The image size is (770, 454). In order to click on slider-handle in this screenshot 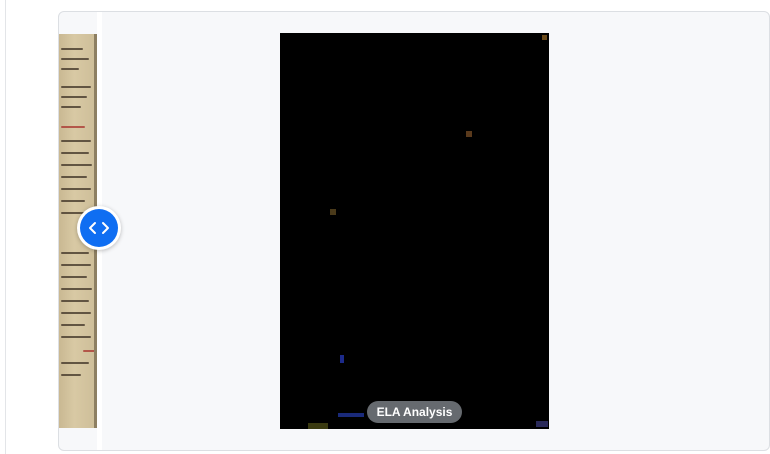, I will do `click(99, 228)`.